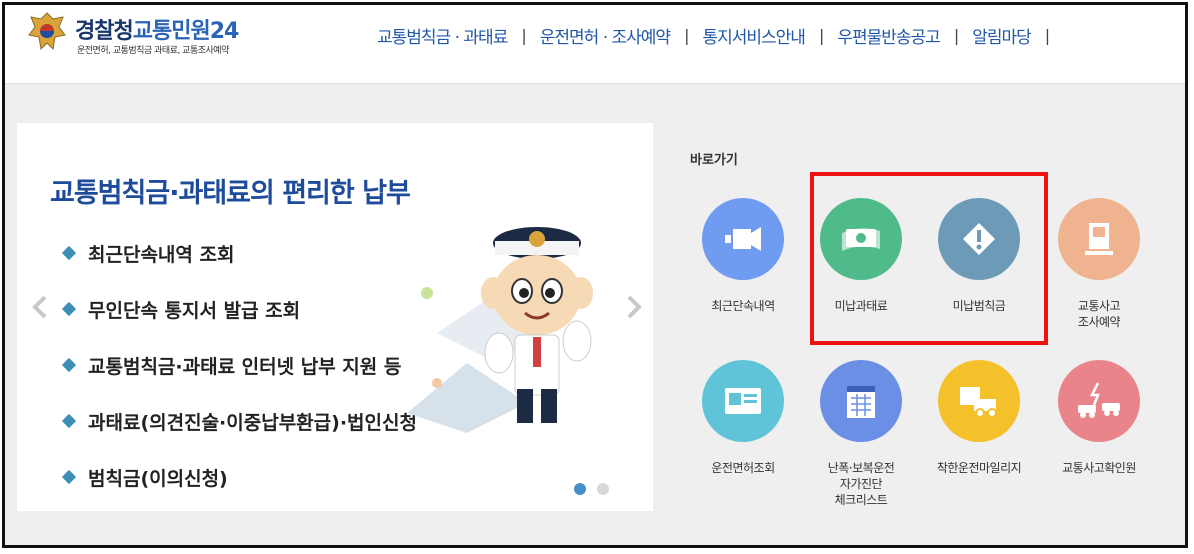  What do you see at coordinates (252, 422) in the screenshot?
I see `banner-bullet-text: 과태료(의견진술·이중납부환급)·법인신청` at bounding box center [252, 422].